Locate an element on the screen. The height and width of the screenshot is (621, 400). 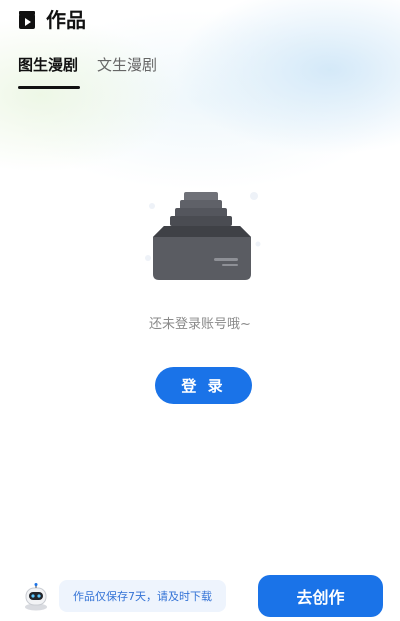
page-title: 作品 is located at coordinates (66, 20).